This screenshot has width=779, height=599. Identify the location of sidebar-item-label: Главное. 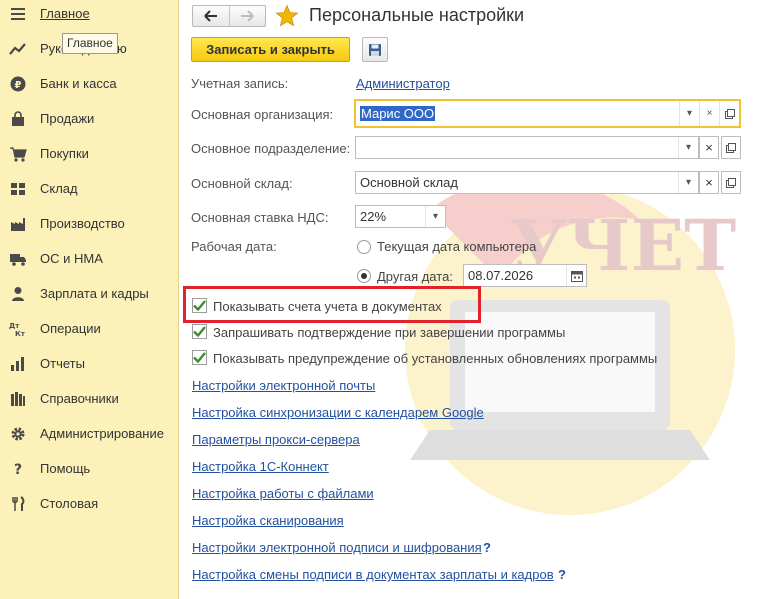
(65, 13).